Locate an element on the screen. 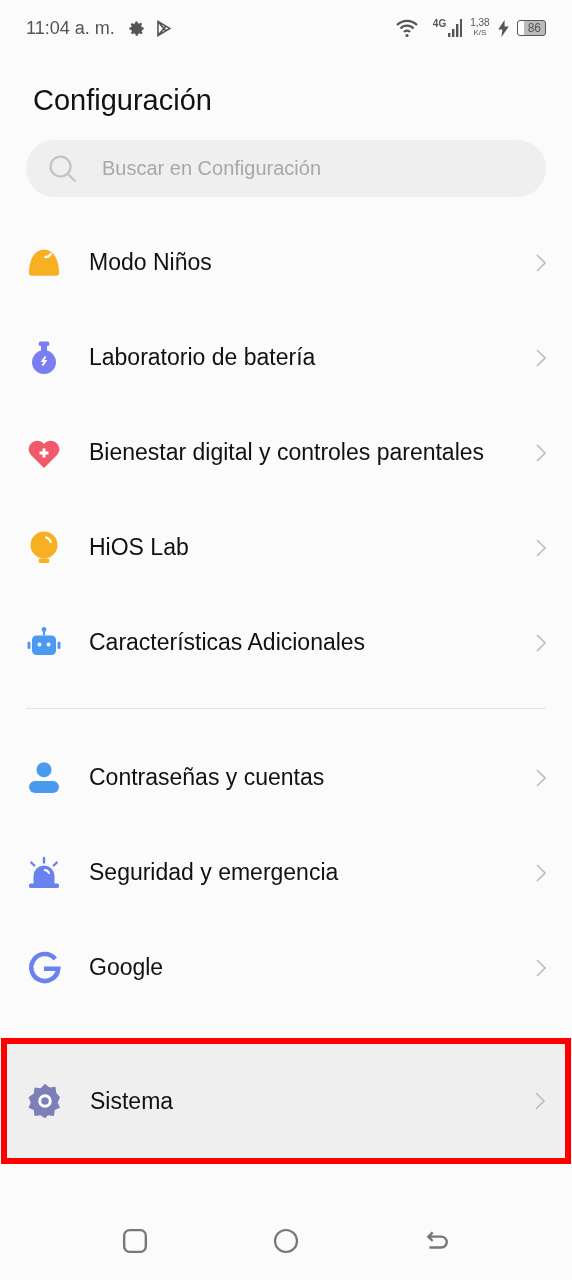 This screenshot has height=1280, width=572. person-icon is located at coordinates (44, 777).